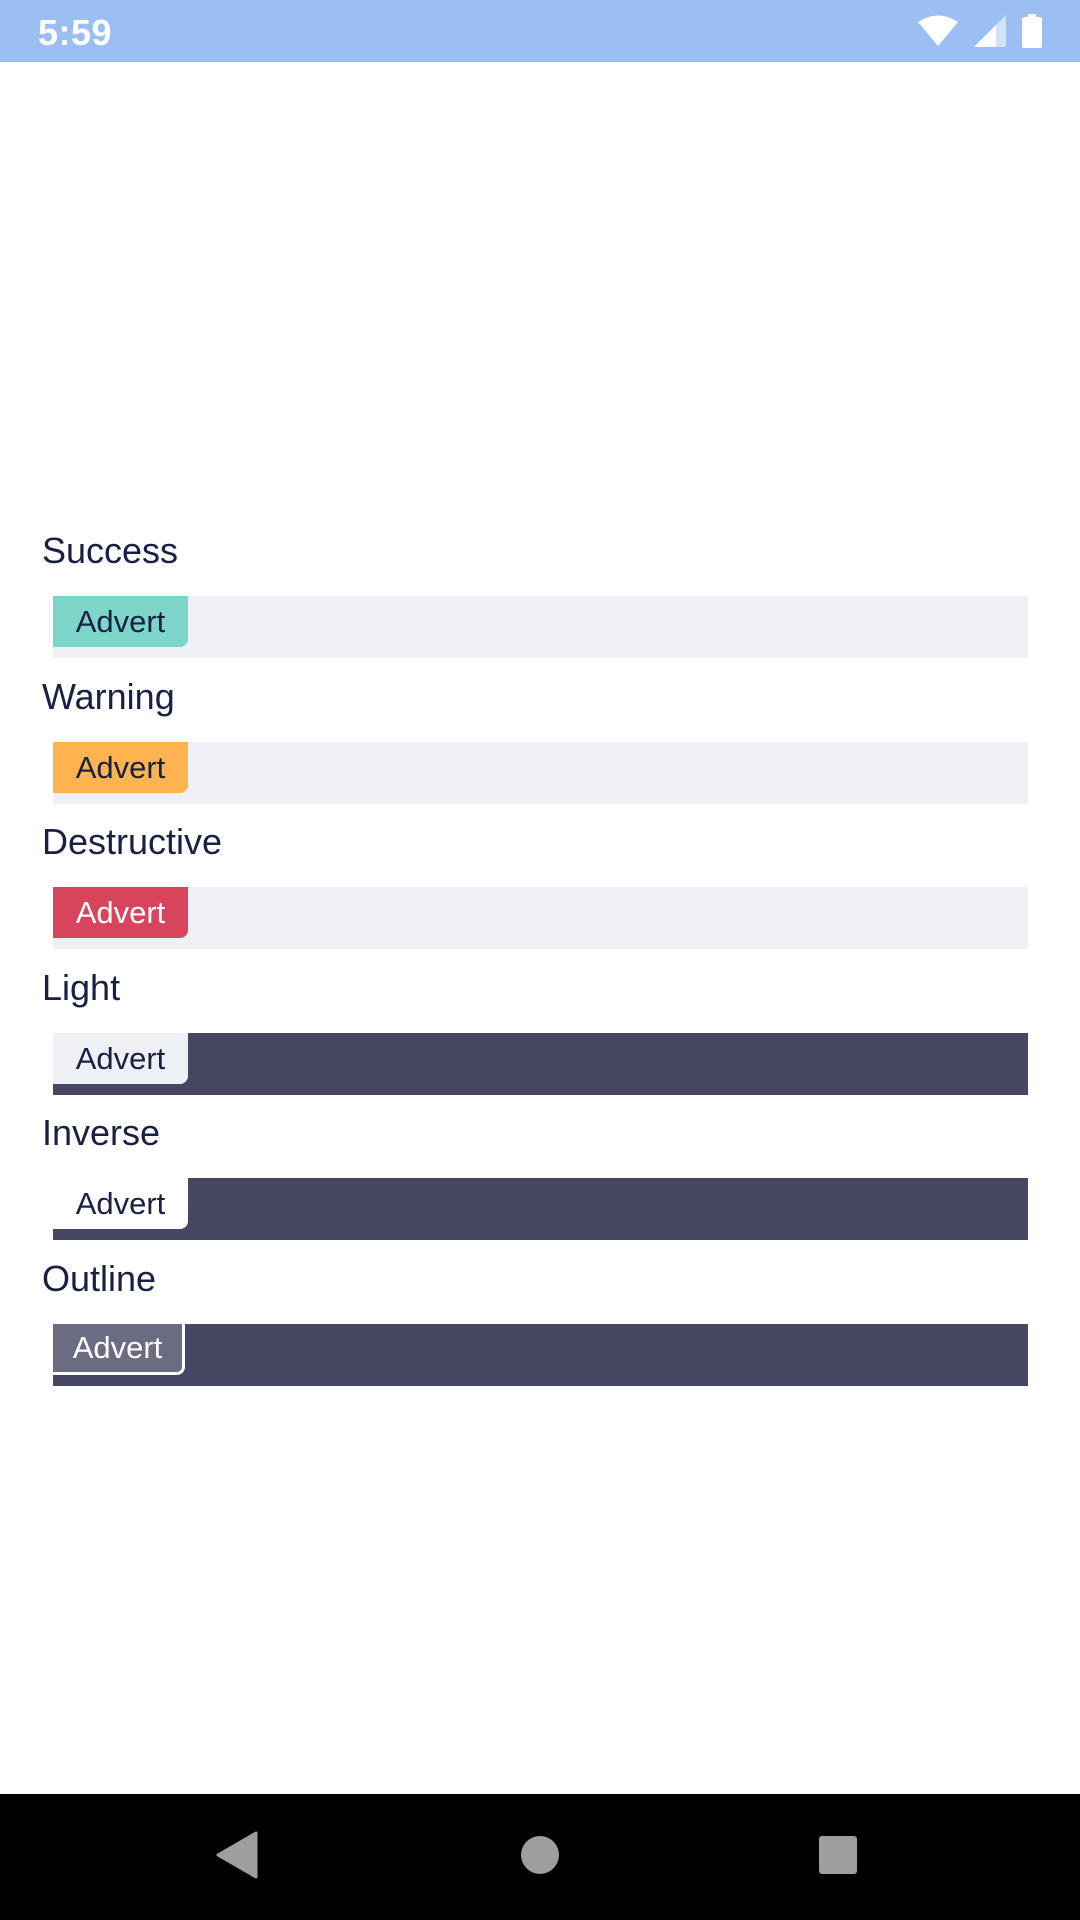 The width and height of the screenshot is (1080, 1920). I want to click on advert-badge-warning: Advert, so click(120, 767).